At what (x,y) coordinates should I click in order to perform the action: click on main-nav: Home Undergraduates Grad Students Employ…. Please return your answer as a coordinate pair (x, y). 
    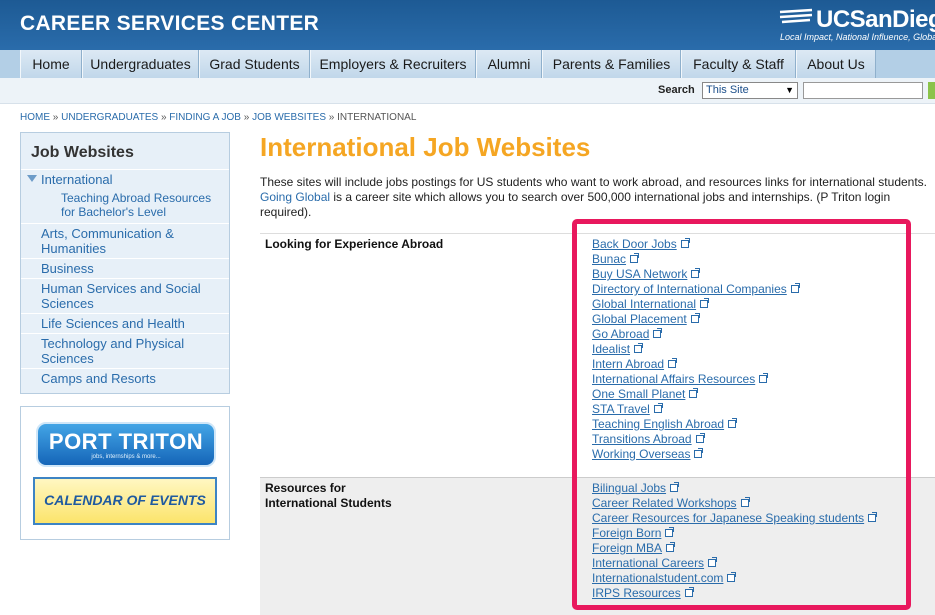
    Looking at the image, I should click on (467, 64).